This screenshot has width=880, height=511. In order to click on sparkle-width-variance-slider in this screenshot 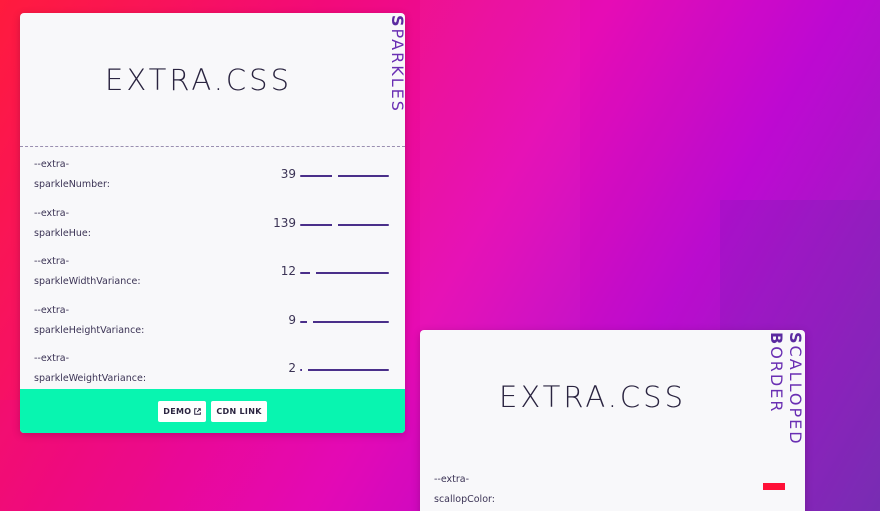, I will do `click(344, 273)`.